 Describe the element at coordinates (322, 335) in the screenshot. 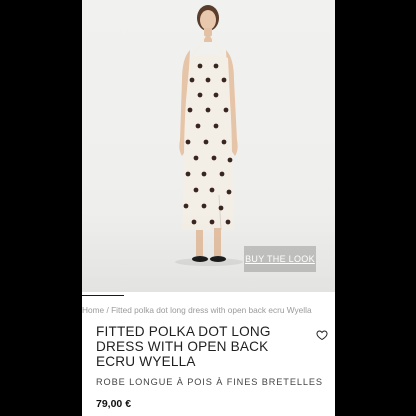

I see `heart-icon` at that location.